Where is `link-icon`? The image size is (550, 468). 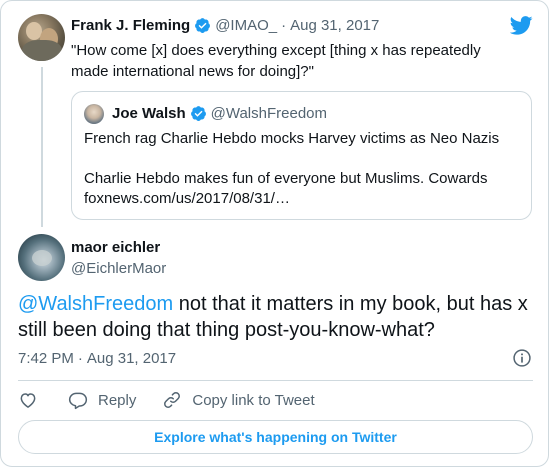 link-icon is located at coordinates (172, 400).